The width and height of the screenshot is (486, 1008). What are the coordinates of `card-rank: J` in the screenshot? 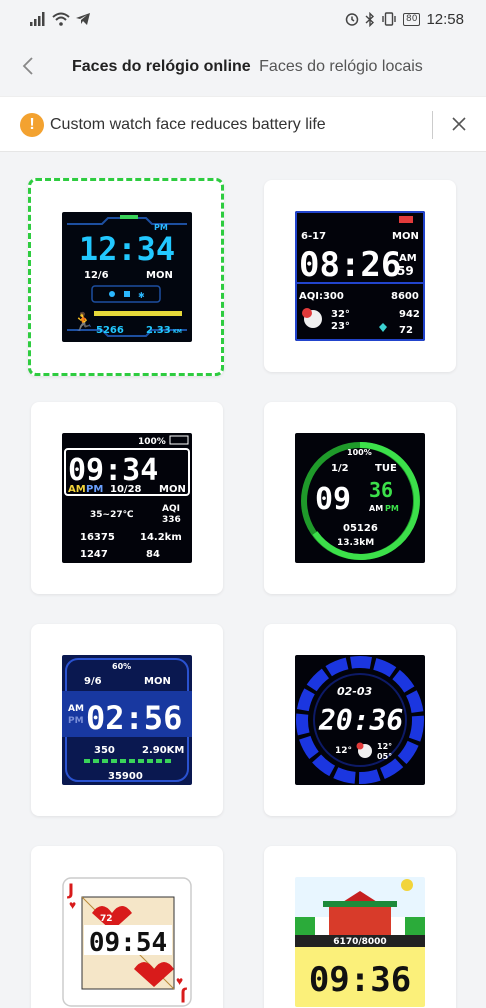 It's located at (70, 889).